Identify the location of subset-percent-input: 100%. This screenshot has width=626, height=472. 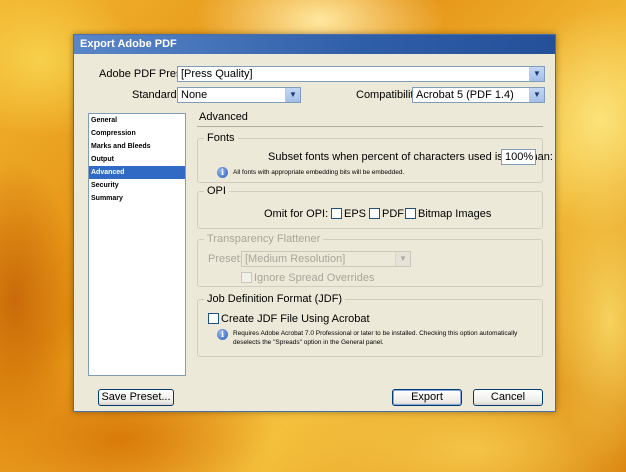
(518, 157).